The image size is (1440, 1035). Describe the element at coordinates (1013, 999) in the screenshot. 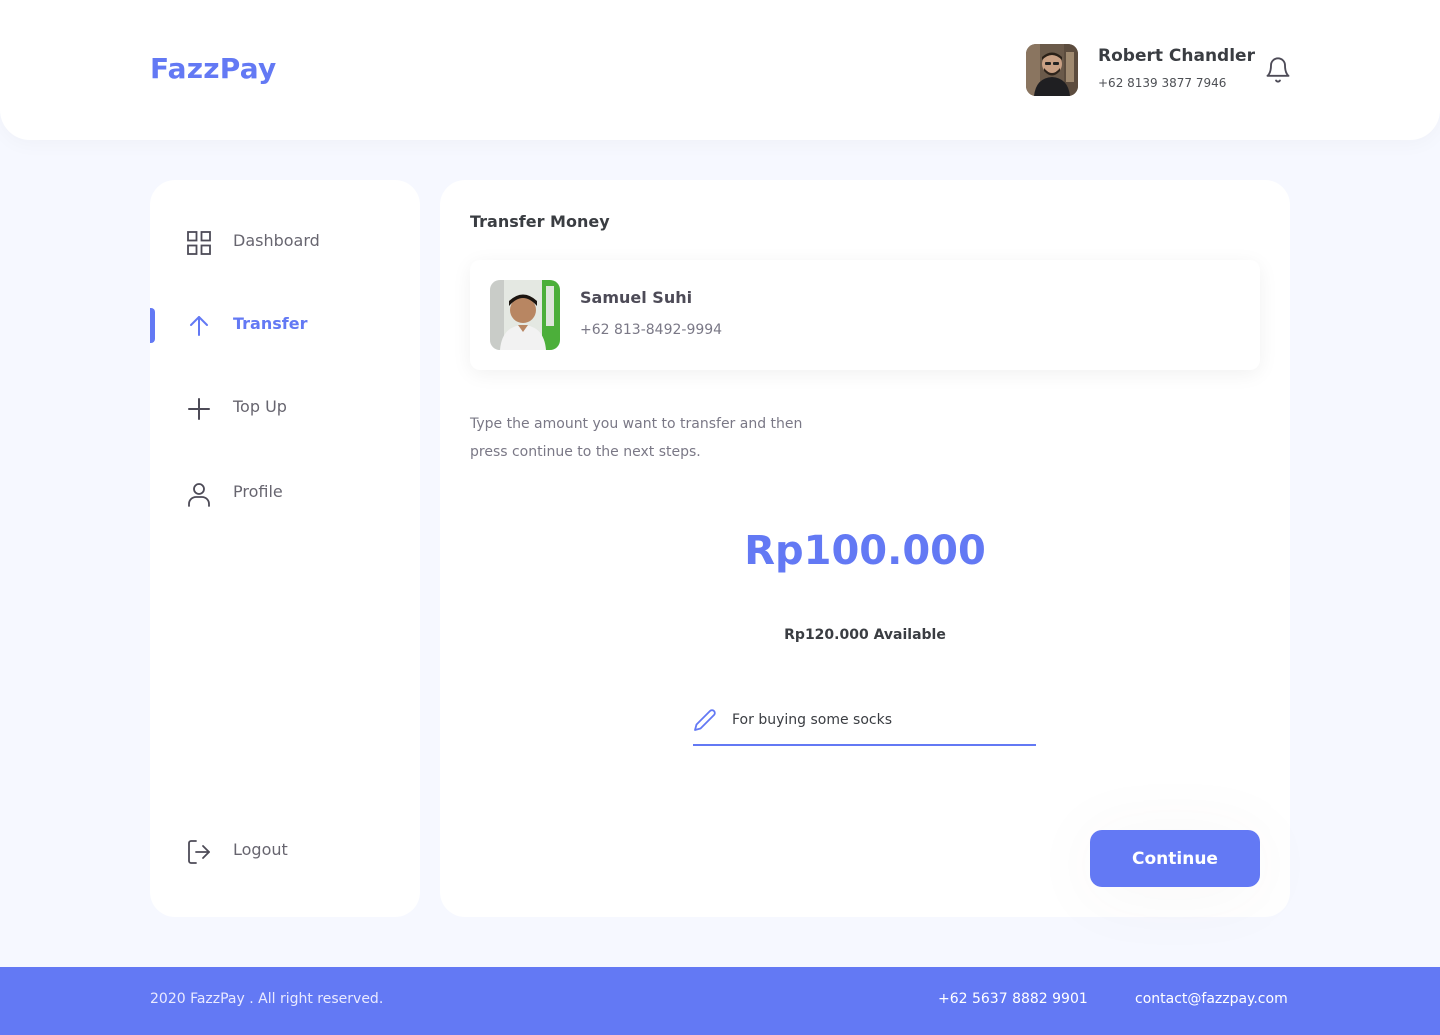

I see `footer-phone: +62 5637 8882 9901` at that location.